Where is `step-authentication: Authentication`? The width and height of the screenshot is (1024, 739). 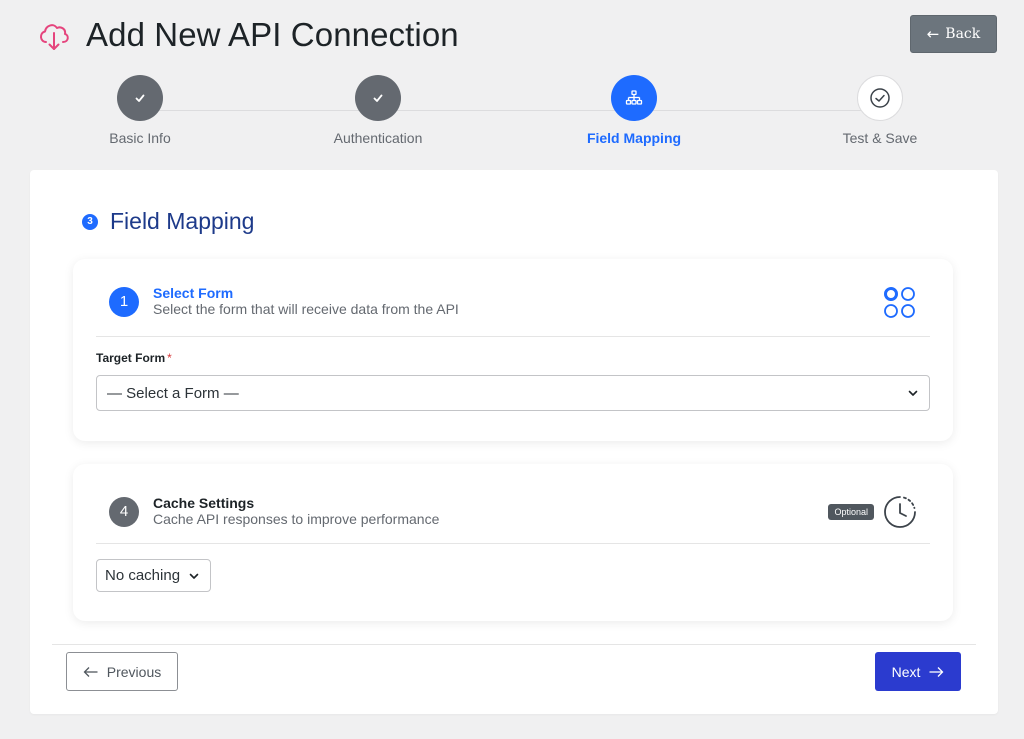
step-authentication: Authentication is located at coordinates (378, 110).